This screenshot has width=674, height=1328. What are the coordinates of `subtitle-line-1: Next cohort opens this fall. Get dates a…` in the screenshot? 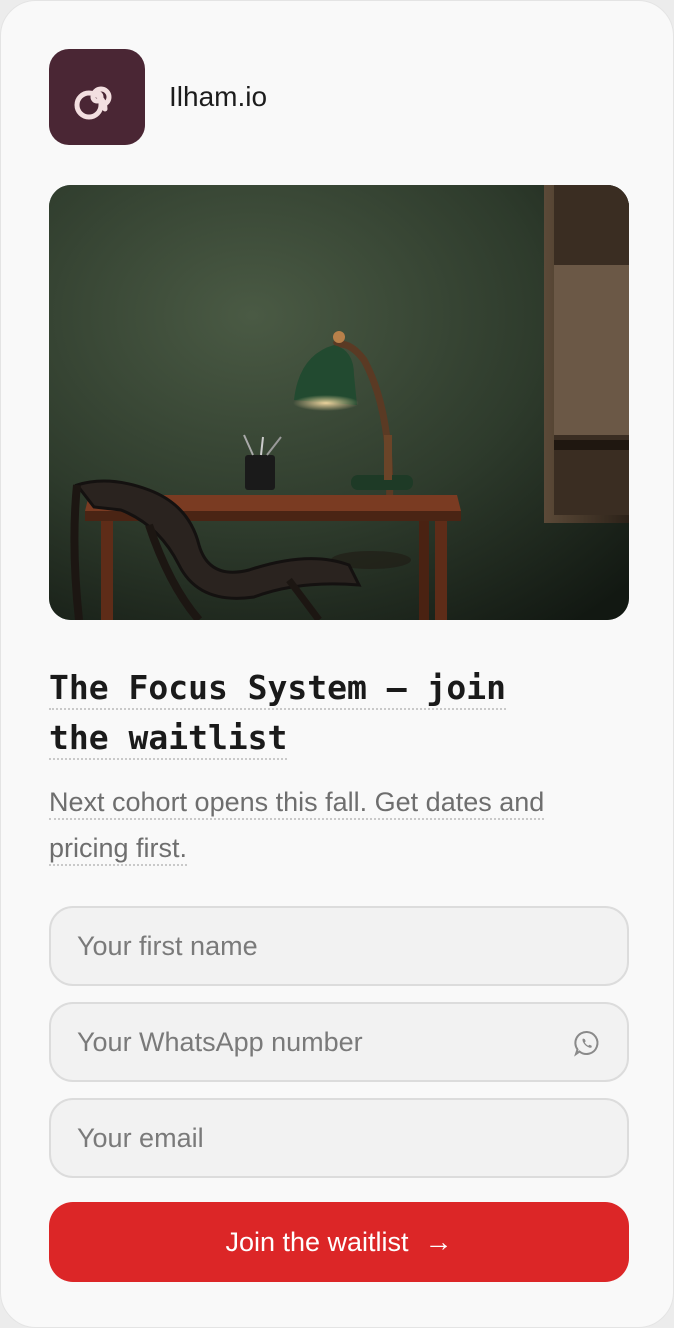 It's located at (297, 803).